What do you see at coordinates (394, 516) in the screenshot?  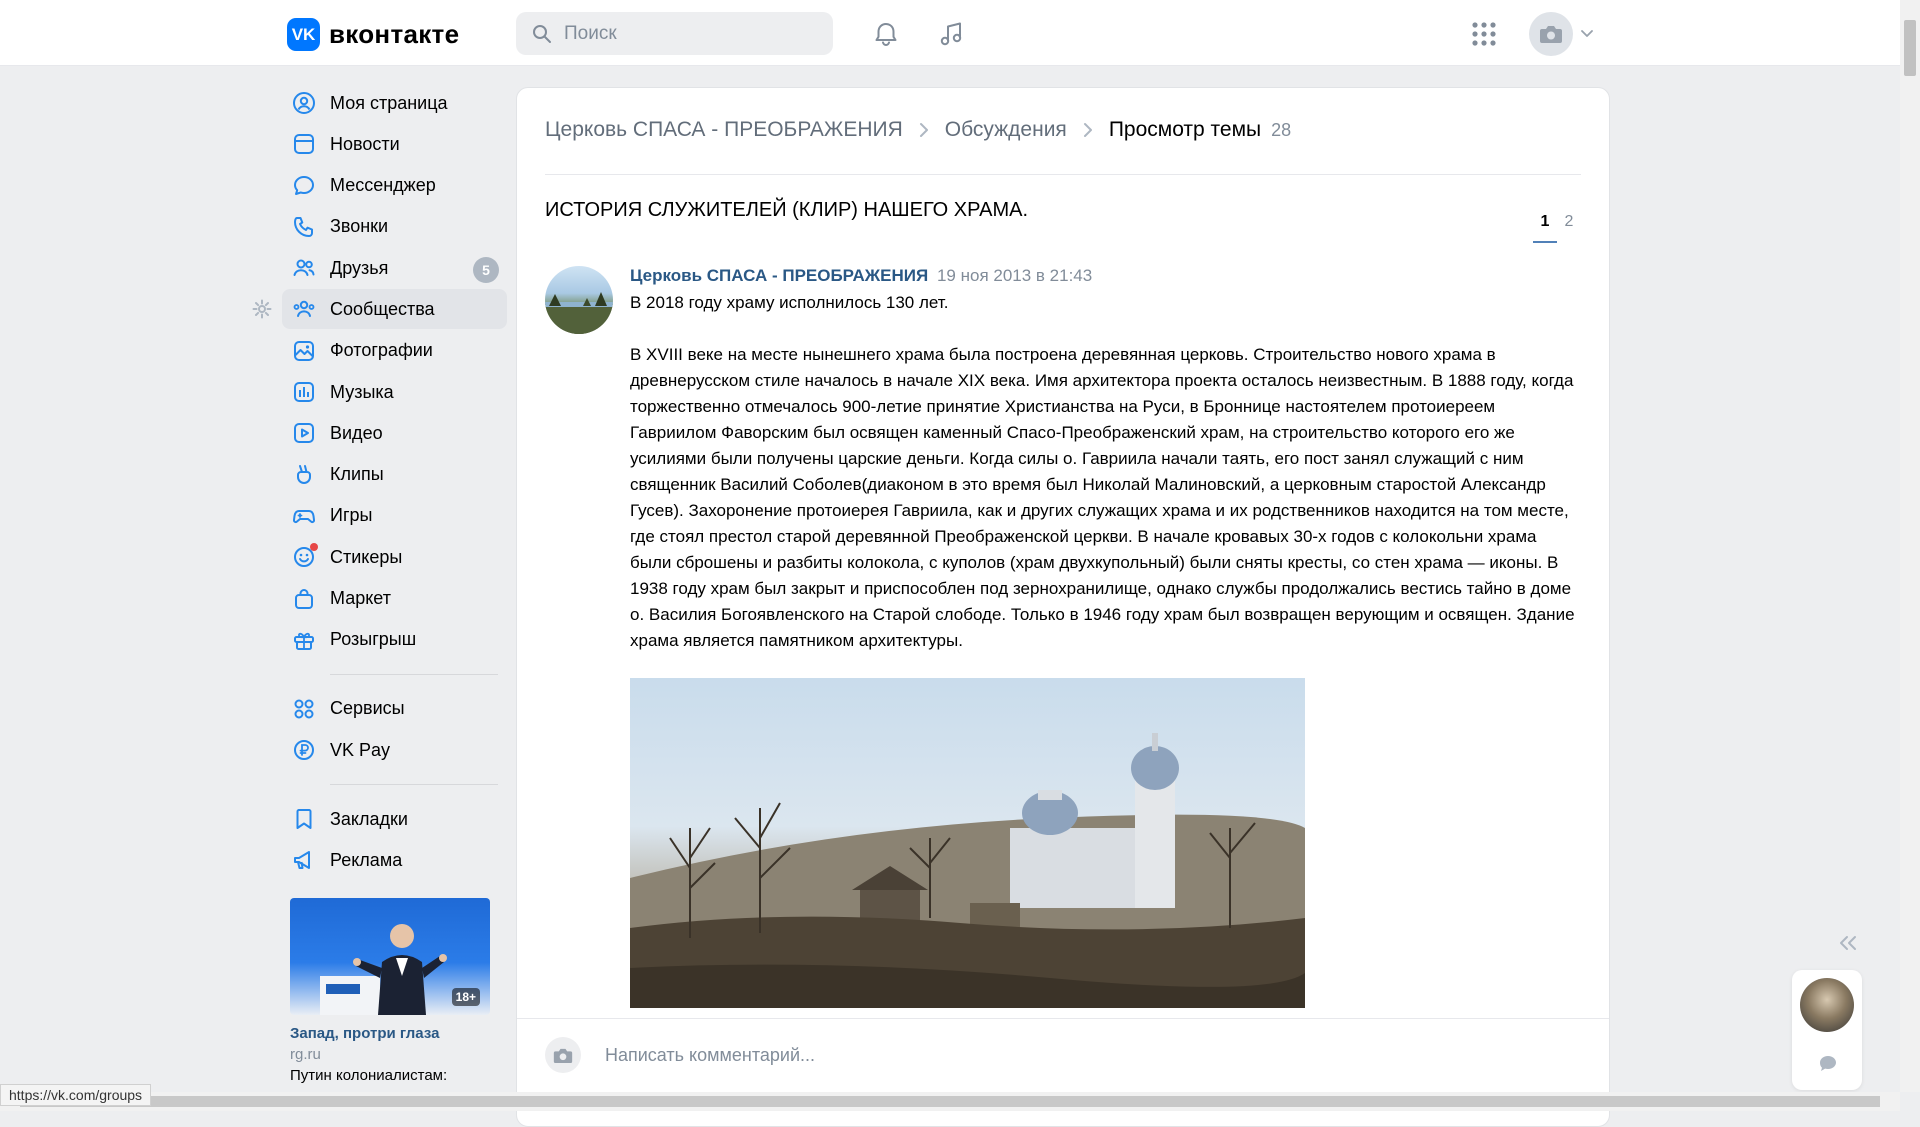 I see `sidebar-item-games: Игры` at bounding box center [394, 516].